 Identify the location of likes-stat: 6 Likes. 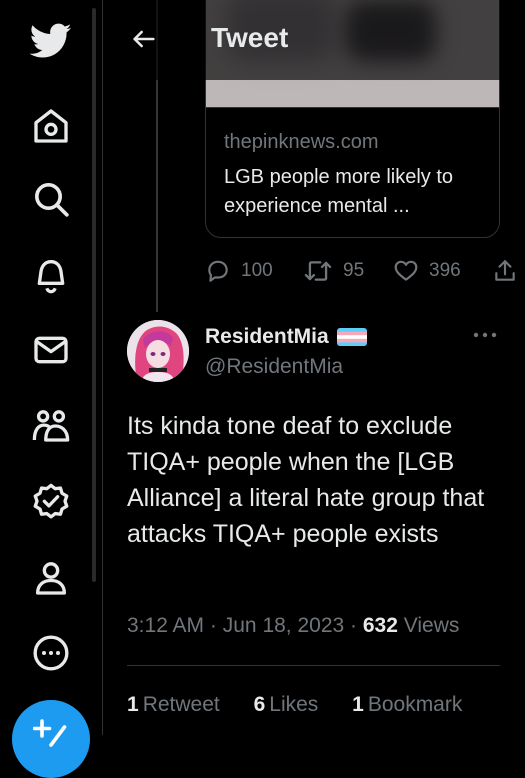
(286, 705).